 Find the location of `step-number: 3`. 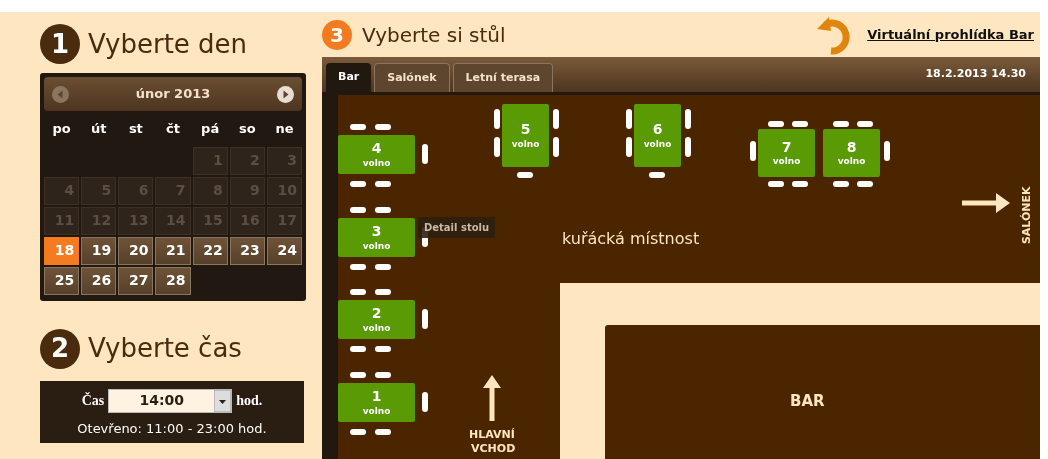

step-number: 3 is located at coordinates (337, 34).